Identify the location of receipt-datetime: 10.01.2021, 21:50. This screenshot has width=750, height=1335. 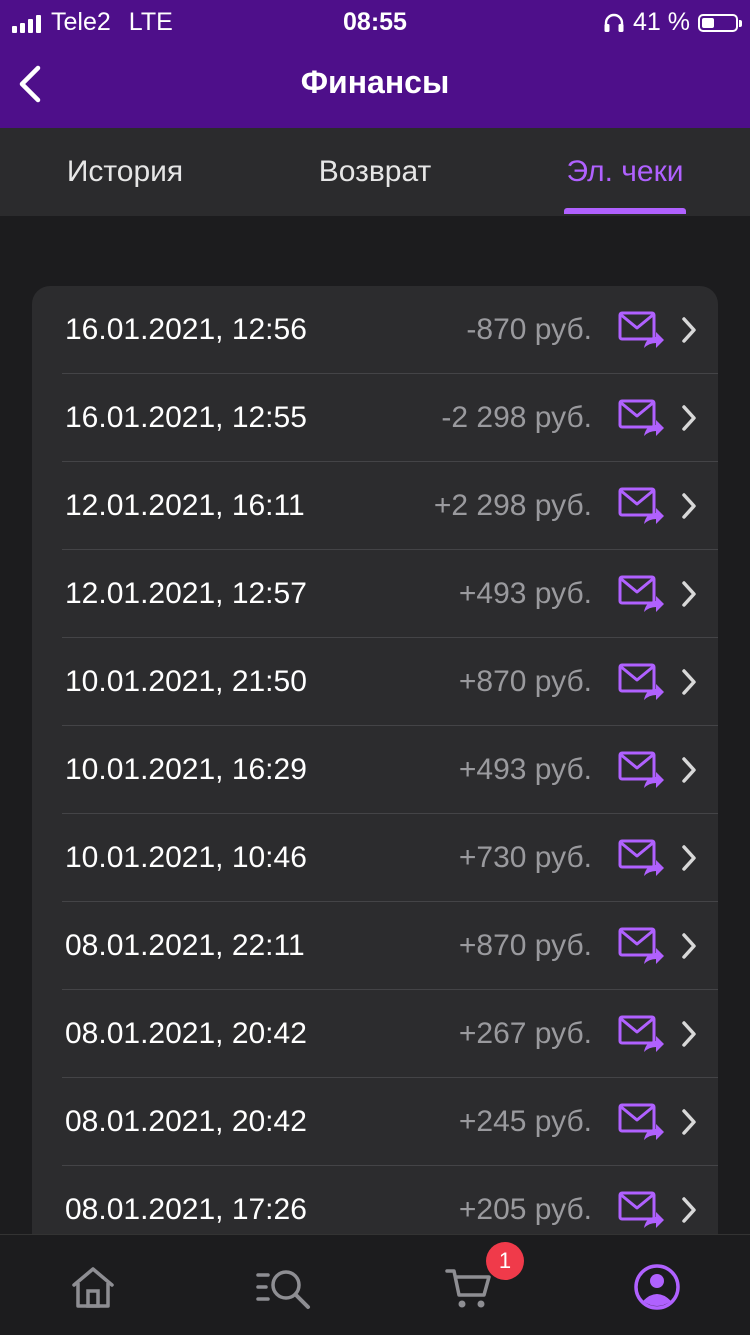
(186, 681).